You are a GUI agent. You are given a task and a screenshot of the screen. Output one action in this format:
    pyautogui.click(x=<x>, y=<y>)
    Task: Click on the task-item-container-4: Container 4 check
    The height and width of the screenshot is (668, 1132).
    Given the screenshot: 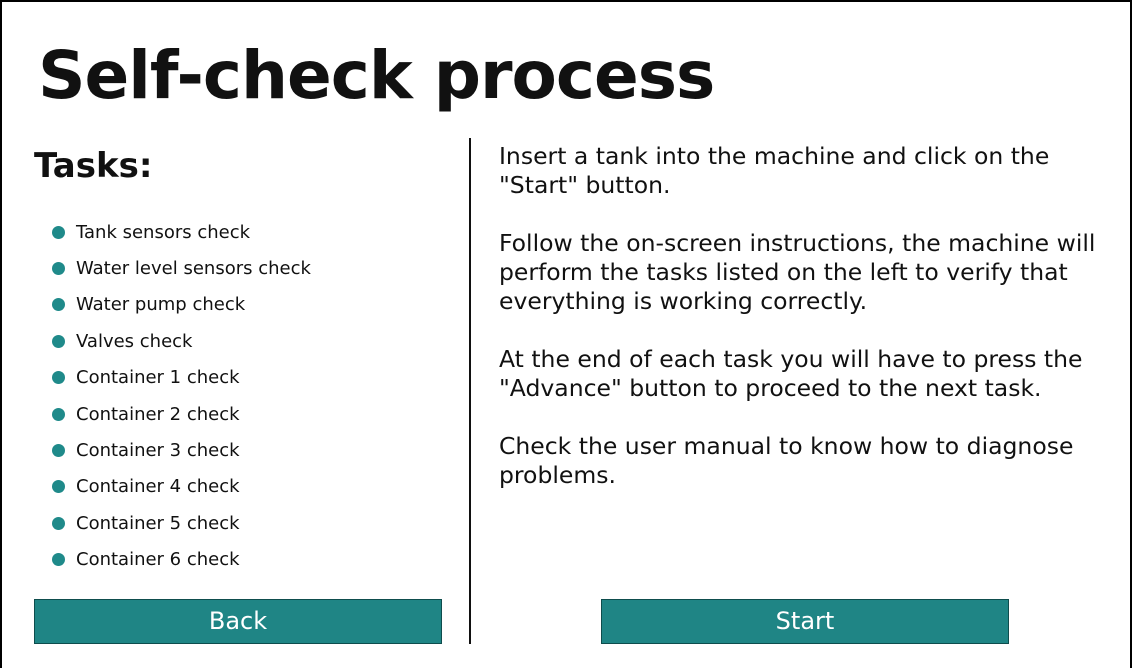 What is the action you would take?
    pyautogui.click(x=181, y=487)
    